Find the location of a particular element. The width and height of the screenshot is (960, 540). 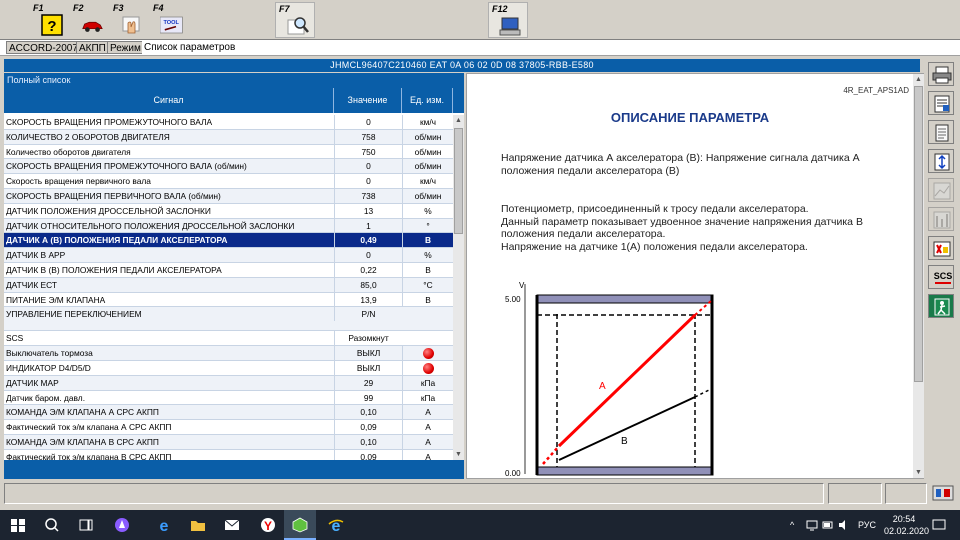

internet-explorer-icon: e is located at coordinates (336, 525).